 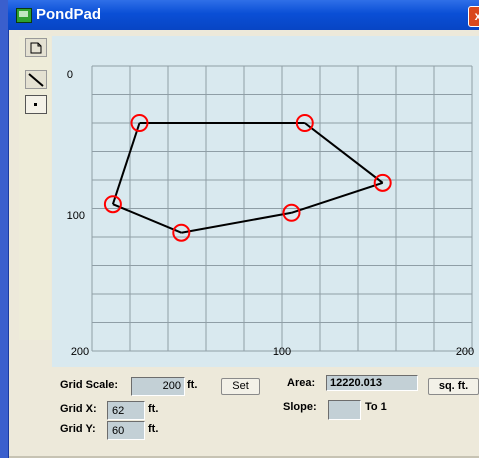 I want to click on slope-suffix: To 1, so click(x=376, y=407).